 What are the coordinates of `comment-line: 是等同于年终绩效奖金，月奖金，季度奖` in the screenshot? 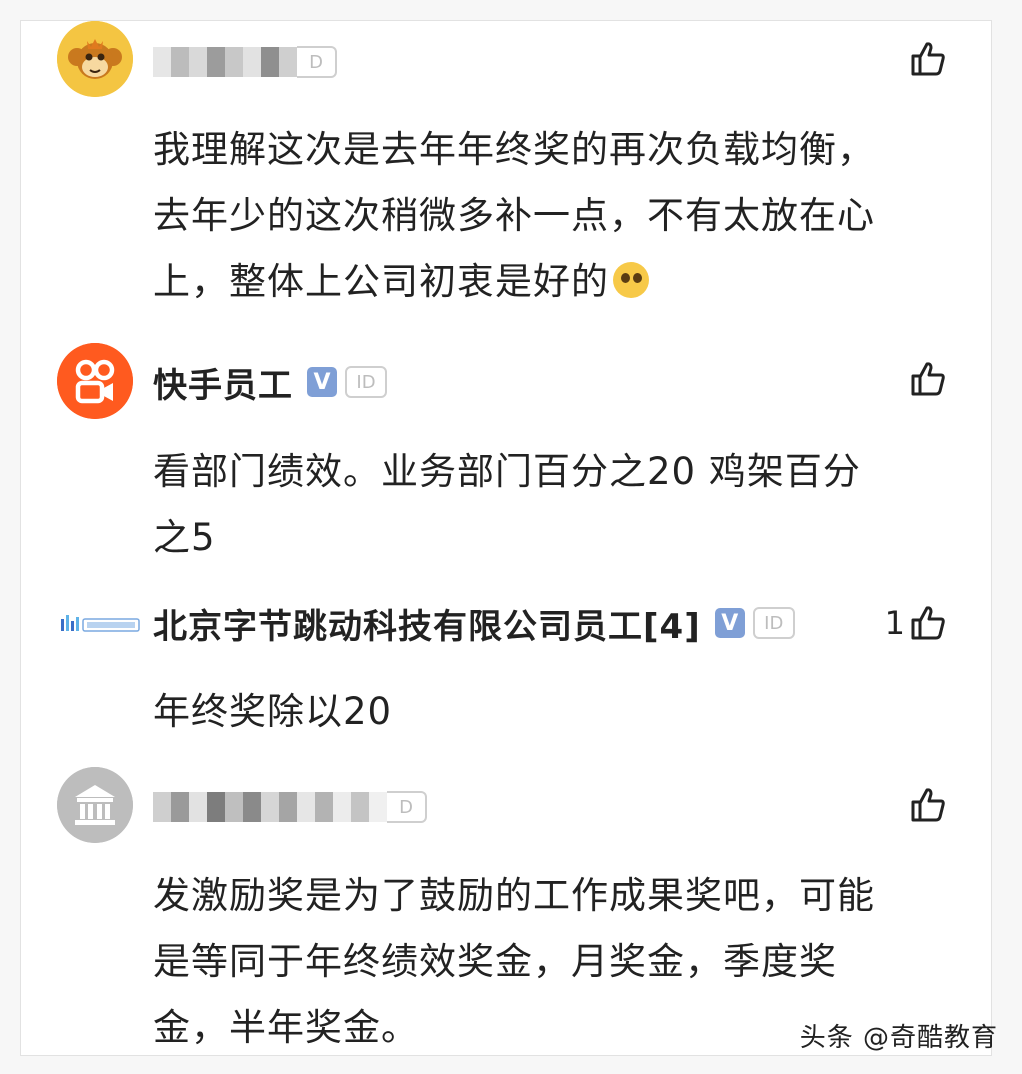 It's located at (495, 961).